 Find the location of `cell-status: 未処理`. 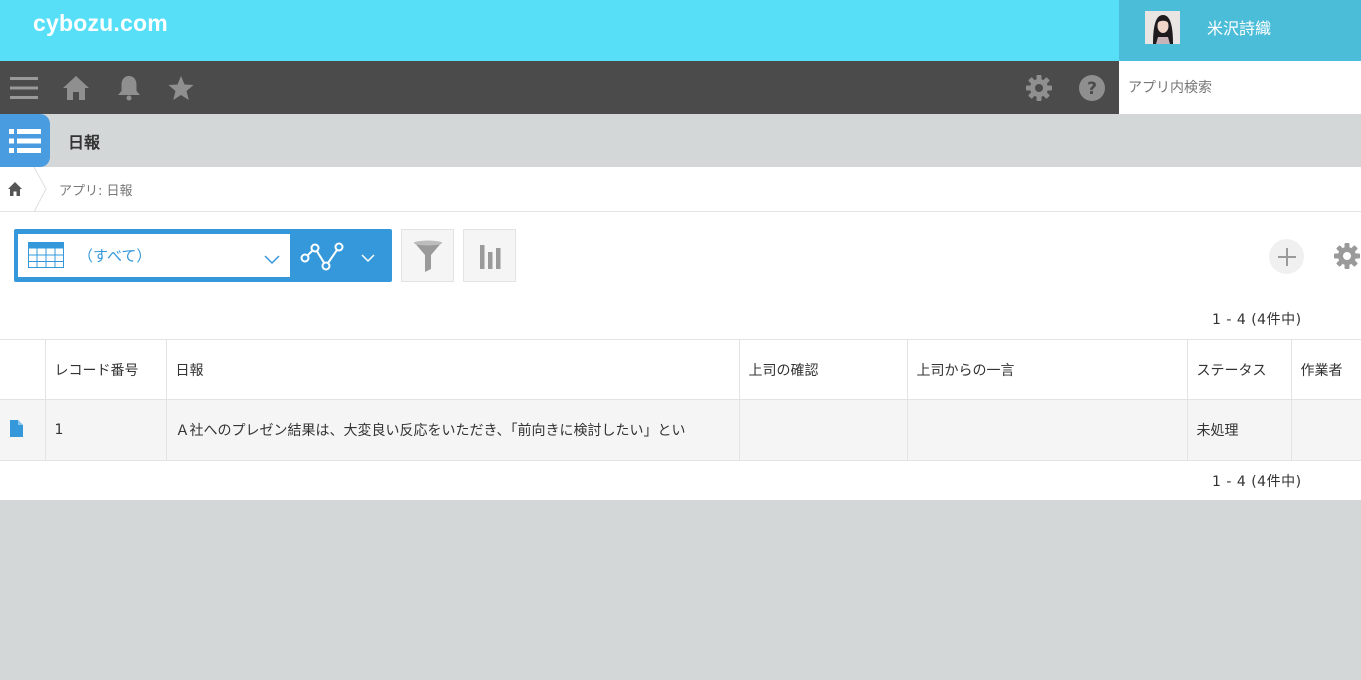

cell-status: 未処理 is located at coordinates (1239, 430).